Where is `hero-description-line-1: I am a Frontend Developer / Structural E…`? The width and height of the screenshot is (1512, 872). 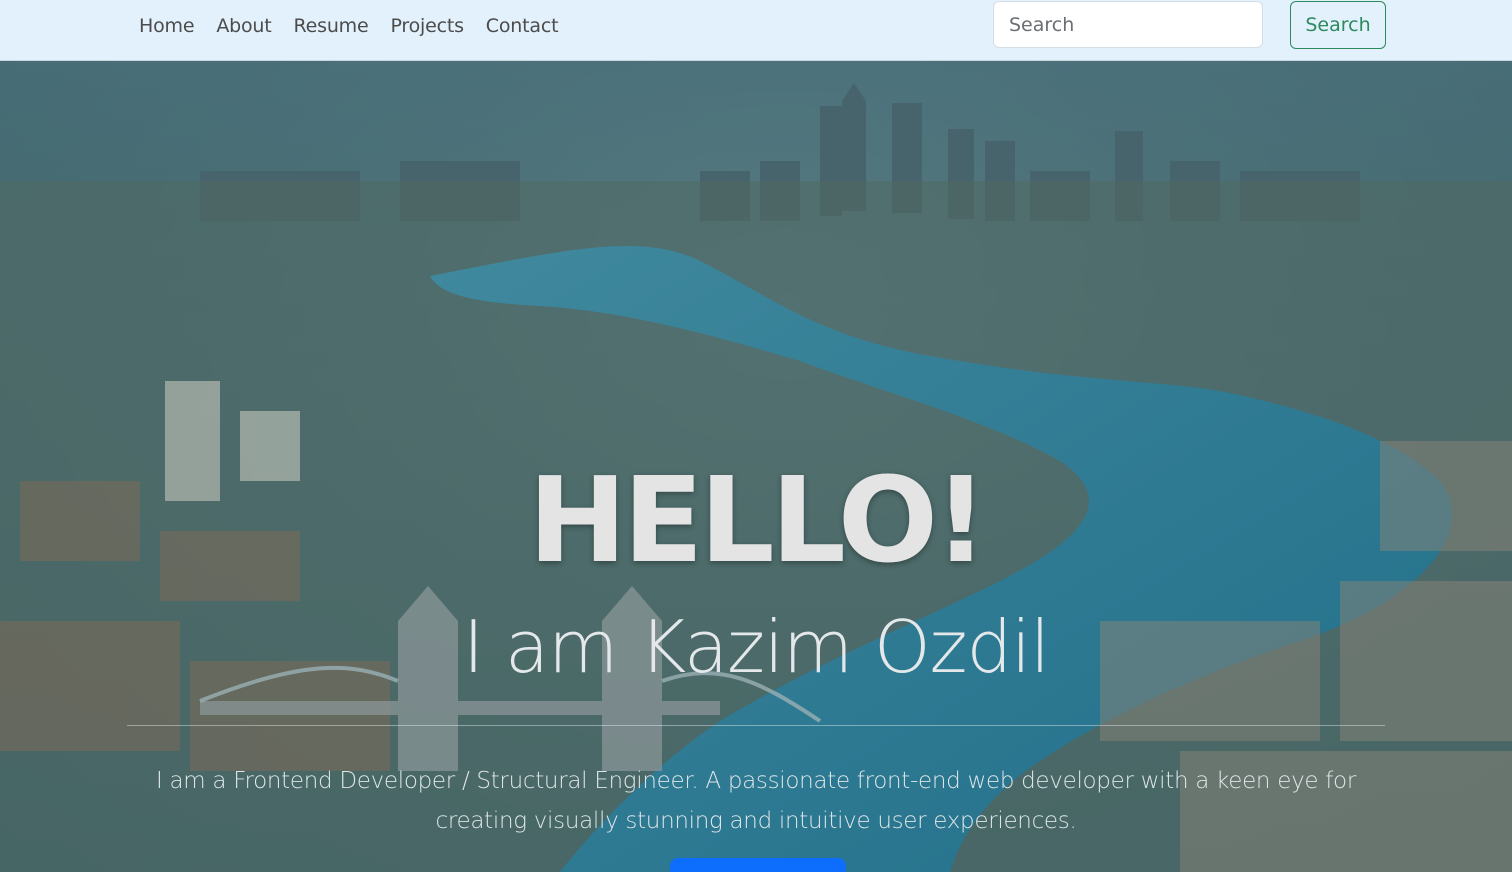
hero-description-line-1: I am a Frontend Developer / Structural E… is located at coordinates (756, 781).